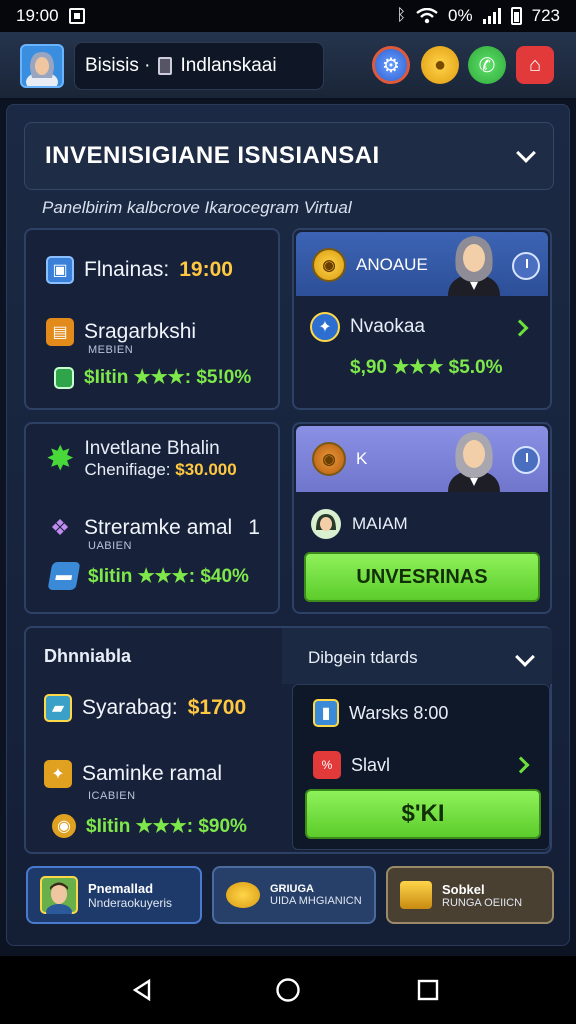 The width and height of the screenshot is (576, 1024). What do you see at coordinates (60, 270) in the screenshot?
I see `cube-icon: ▣` at bounding box center [60, 270].